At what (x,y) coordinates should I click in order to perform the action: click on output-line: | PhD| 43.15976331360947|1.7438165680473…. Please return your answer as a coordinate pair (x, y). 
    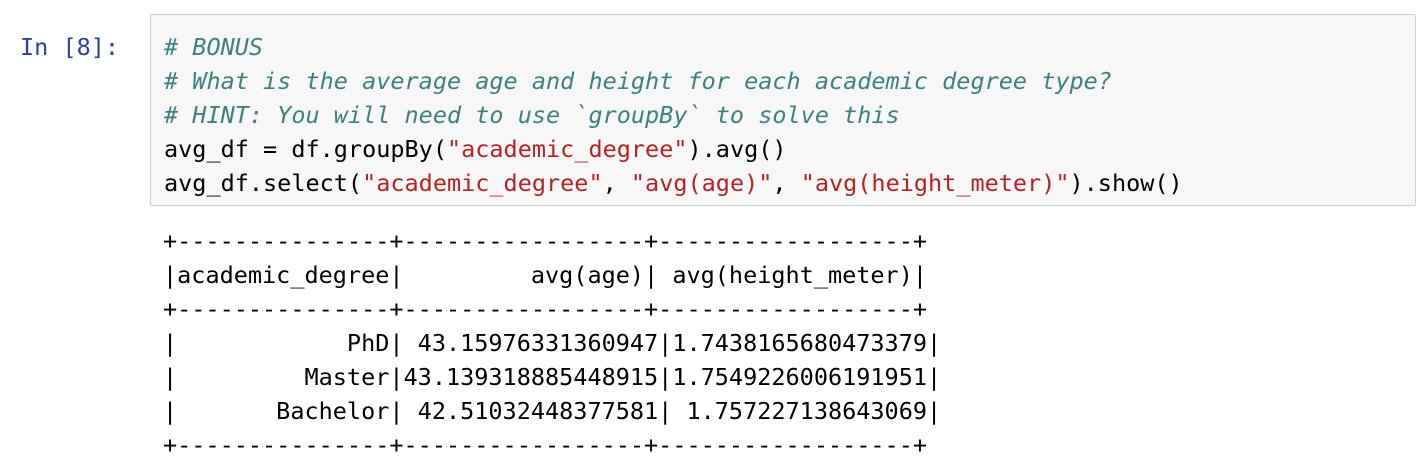
    Looking at the image, I should click on (552, 343).